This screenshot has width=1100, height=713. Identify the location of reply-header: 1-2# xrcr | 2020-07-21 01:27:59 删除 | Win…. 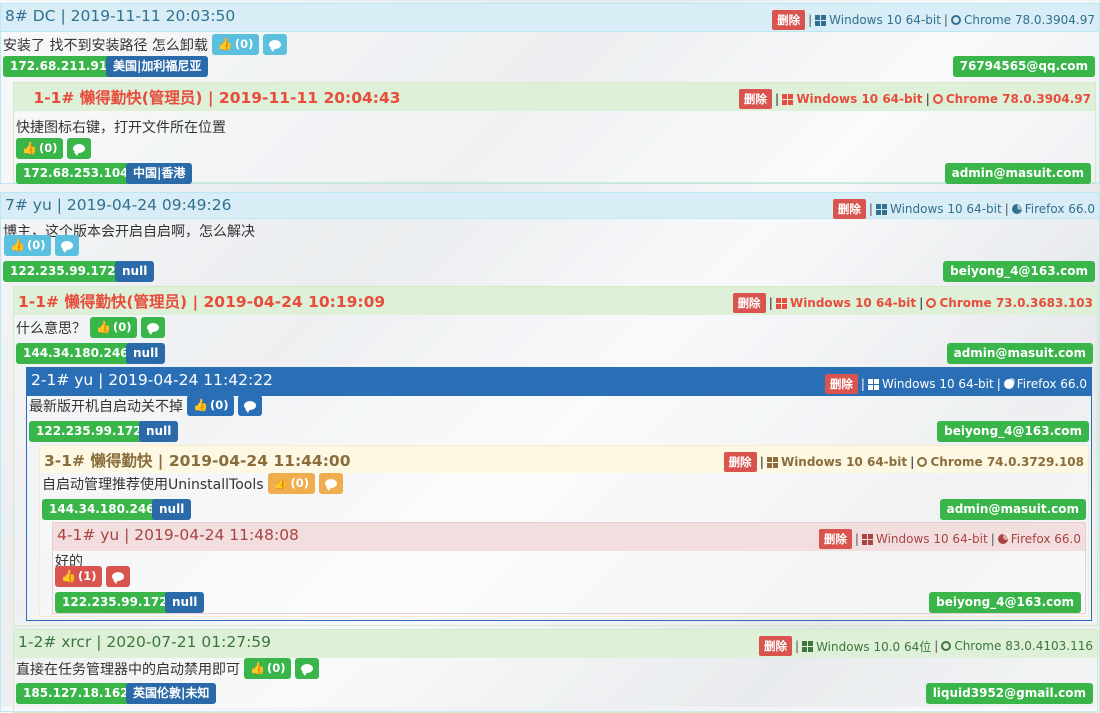
(555, 644).